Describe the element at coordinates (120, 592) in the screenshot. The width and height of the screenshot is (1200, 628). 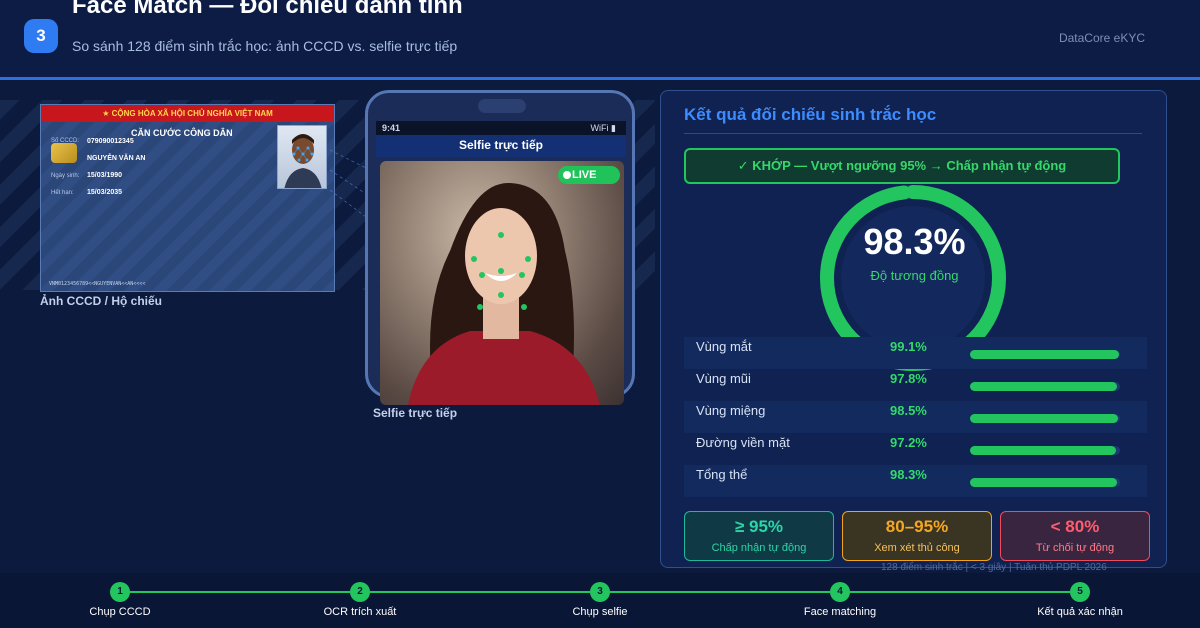
I see `pipeline-step-number: 1` at that location.